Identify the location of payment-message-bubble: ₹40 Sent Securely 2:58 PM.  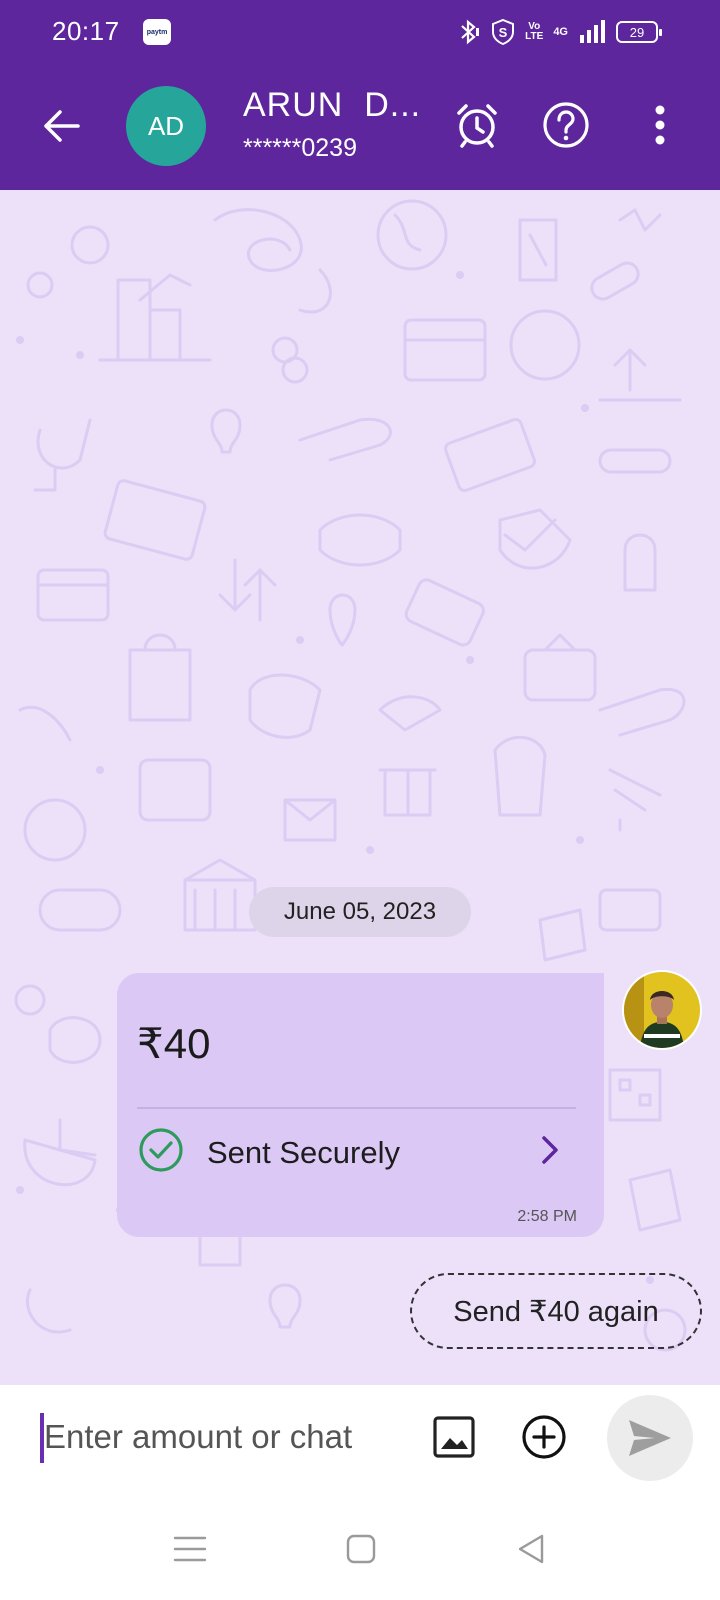
(360, 1105).